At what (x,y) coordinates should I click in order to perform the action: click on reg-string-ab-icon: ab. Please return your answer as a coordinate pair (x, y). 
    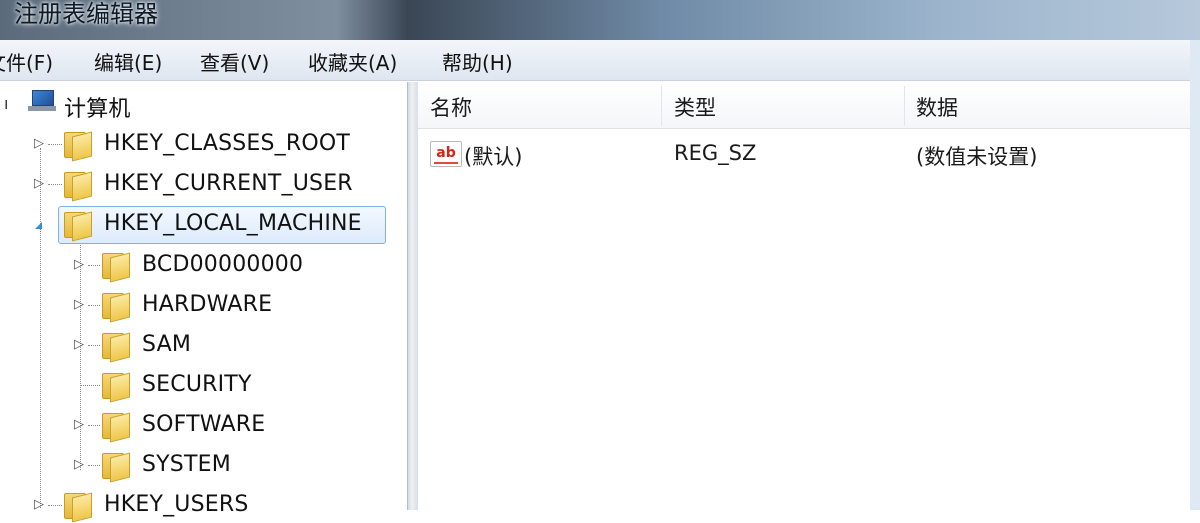
    Looking at the image, I should click on (446, 154).